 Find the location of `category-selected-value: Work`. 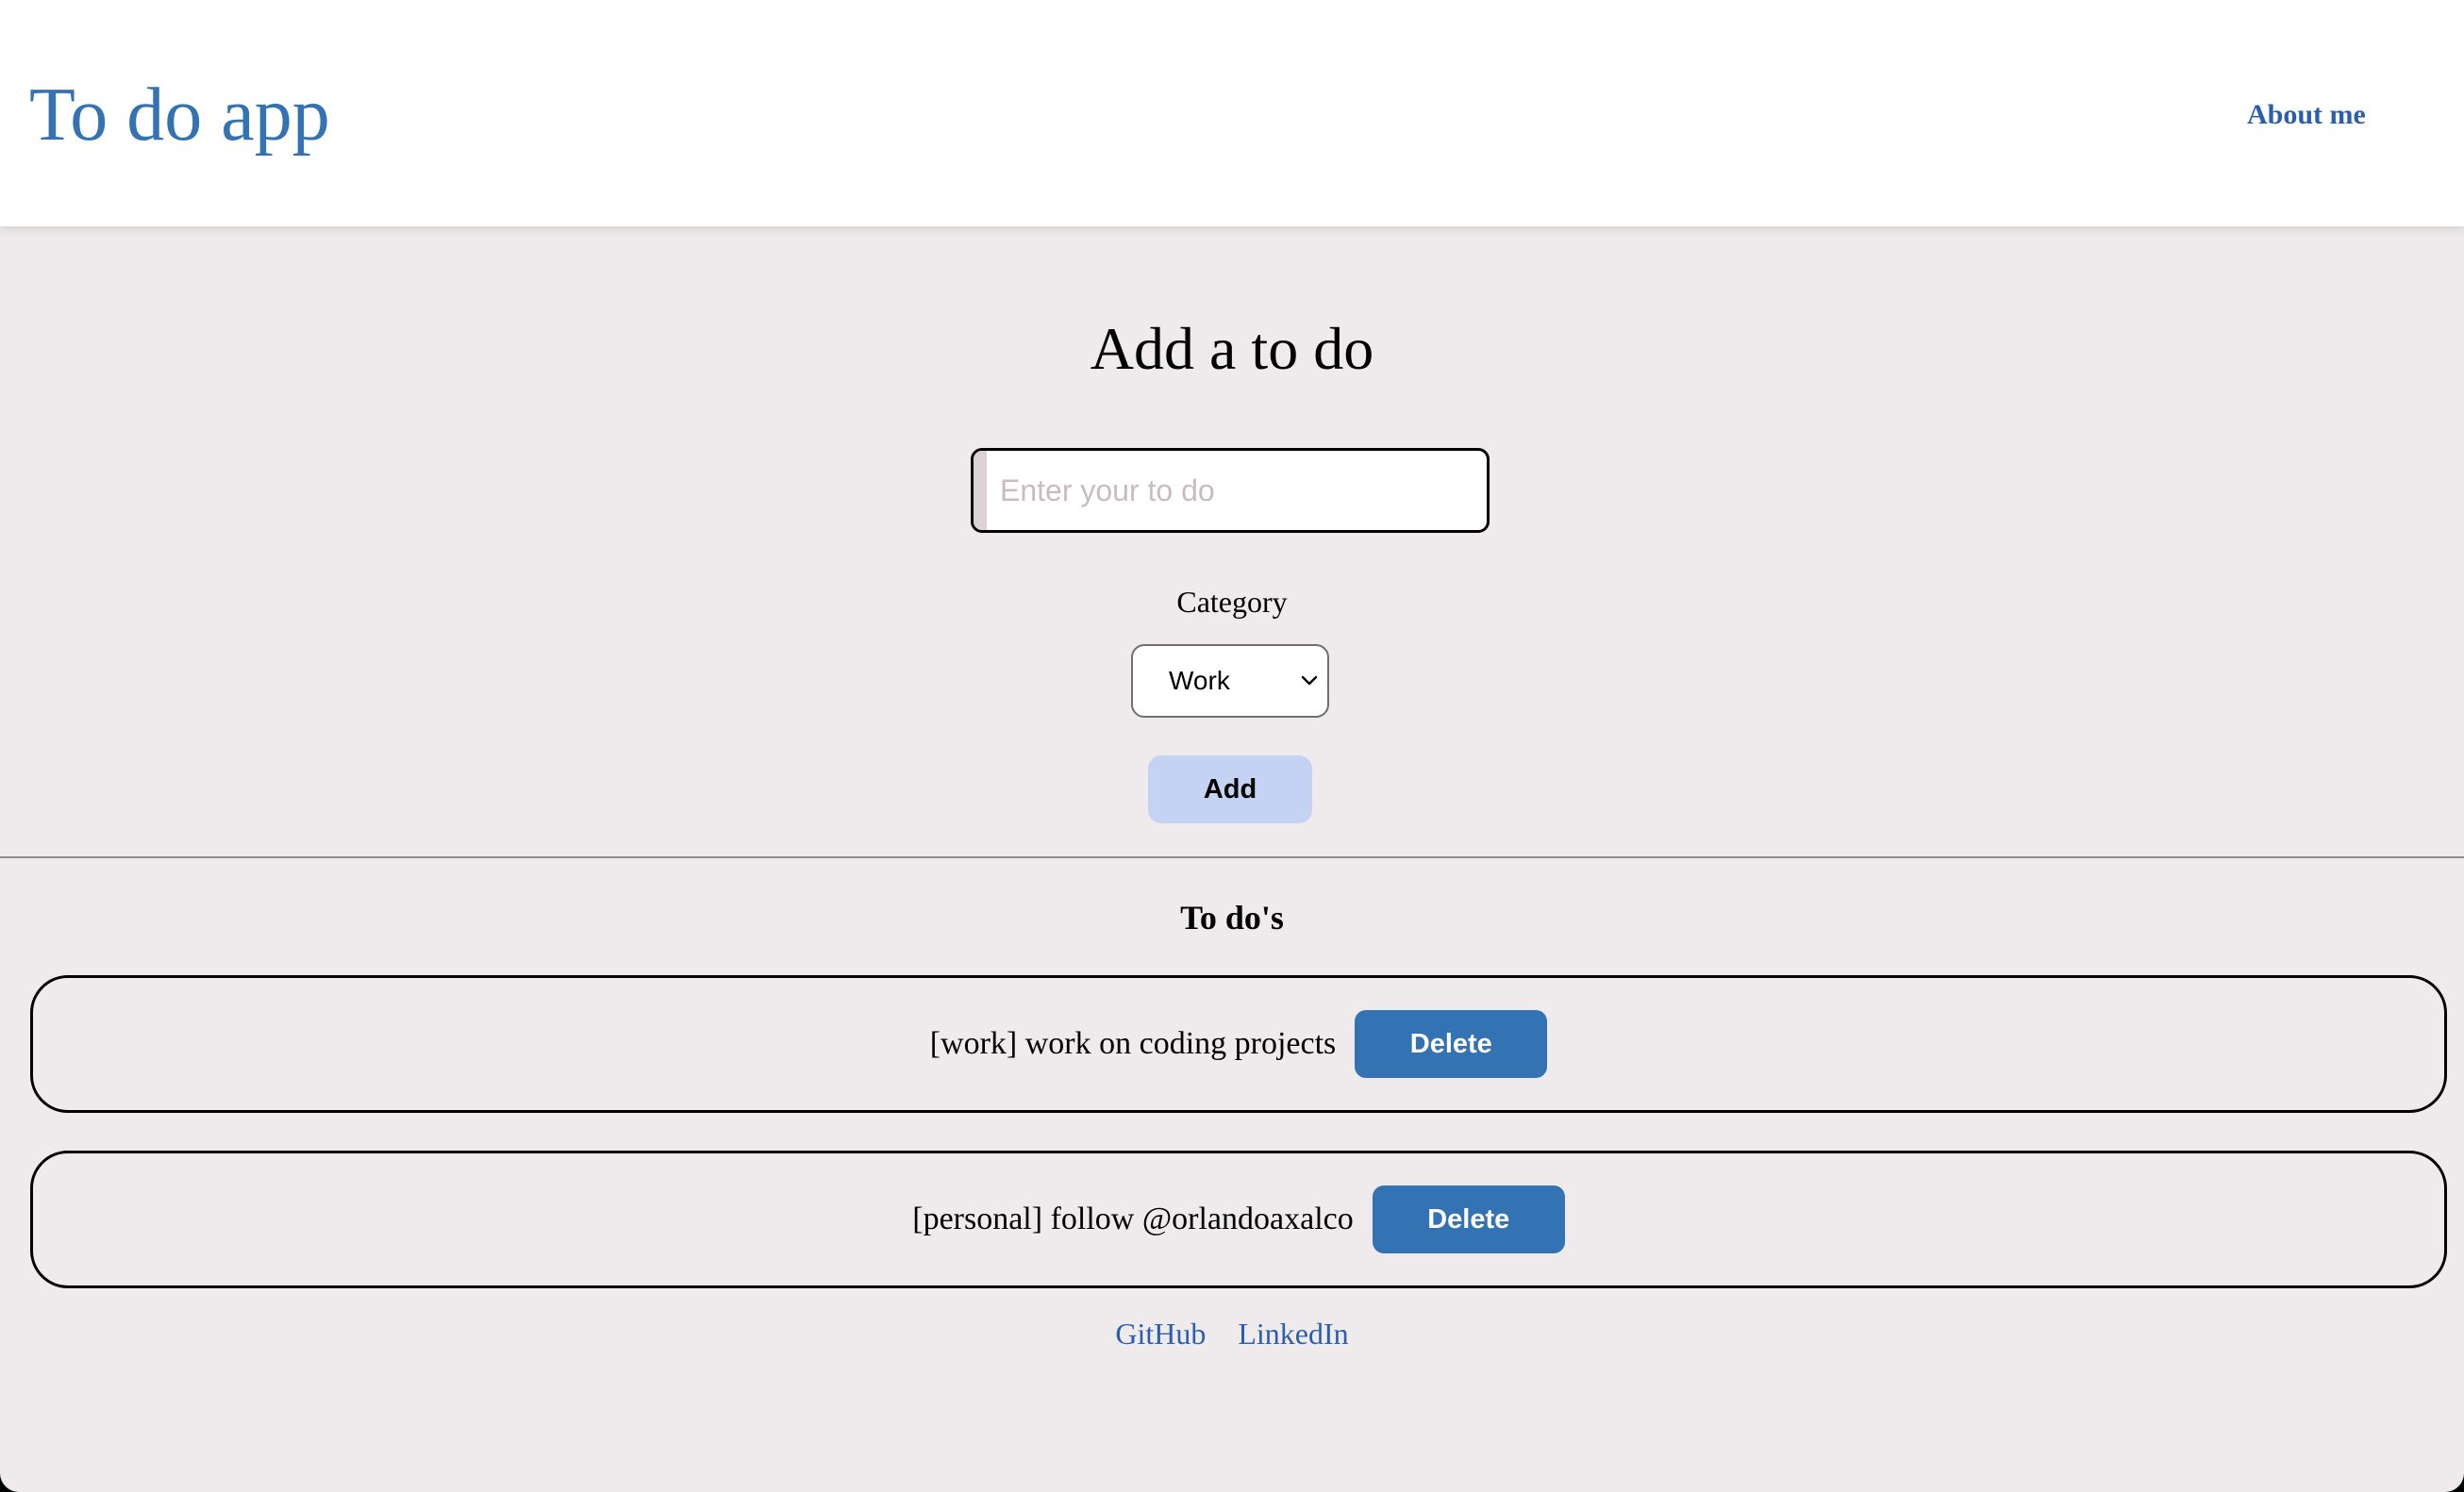

category-selected-value: Work is located at coordinates (1200, 680).